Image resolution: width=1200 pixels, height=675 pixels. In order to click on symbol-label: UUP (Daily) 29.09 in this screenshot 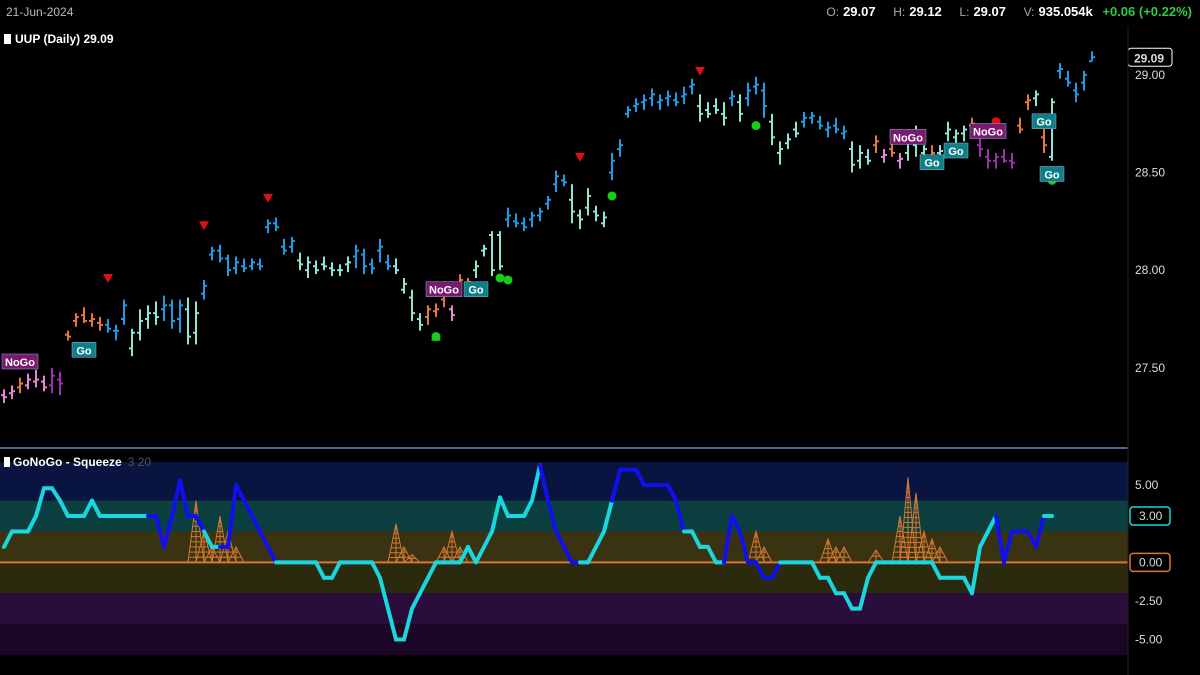, I will do `click(64, 39)`.